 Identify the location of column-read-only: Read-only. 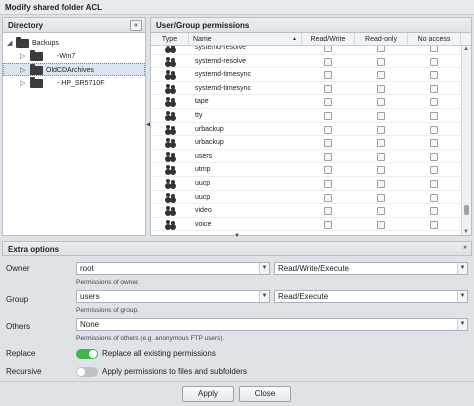
(381, 39).